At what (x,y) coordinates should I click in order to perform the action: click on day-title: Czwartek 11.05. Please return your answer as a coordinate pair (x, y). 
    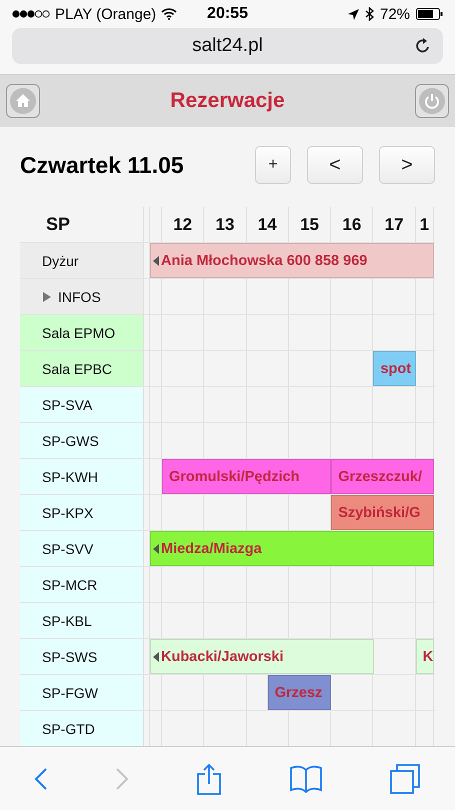
    Looking at the image, I should click on (102, 165).